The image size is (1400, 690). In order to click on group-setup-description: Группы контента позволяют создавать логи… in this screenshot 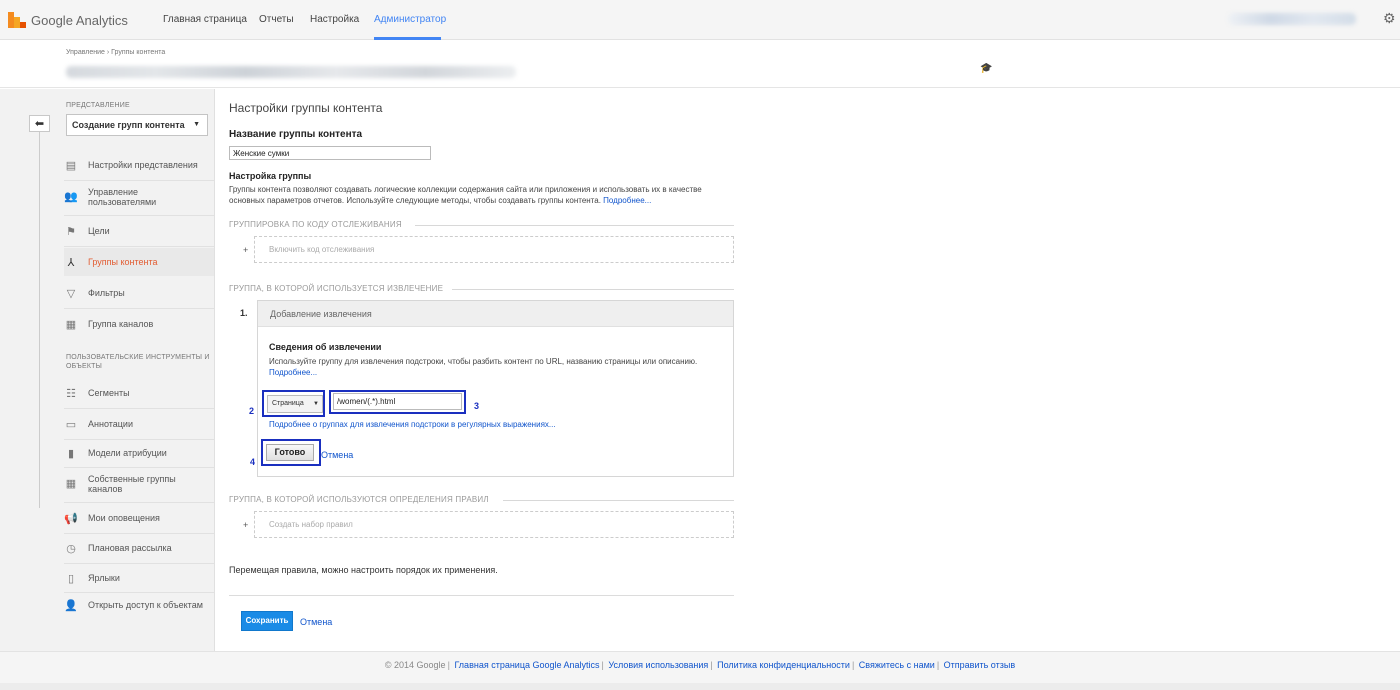, I will do `click(465, 195)`.